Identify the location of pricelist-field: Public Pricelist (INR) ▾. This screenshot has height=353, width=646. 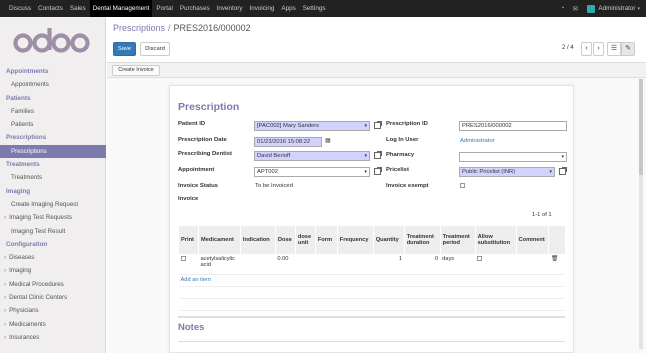
(507, 172).